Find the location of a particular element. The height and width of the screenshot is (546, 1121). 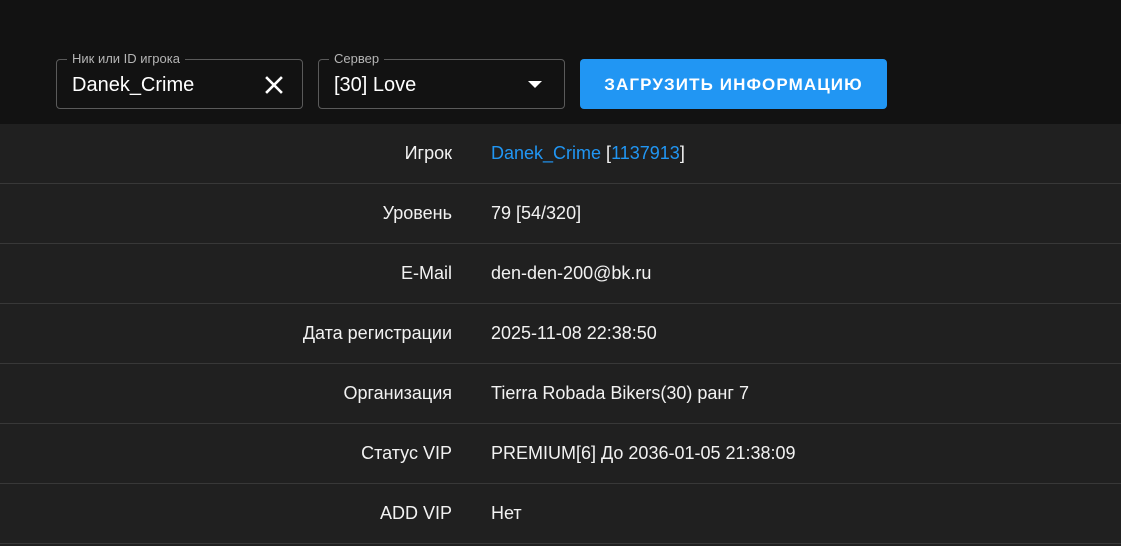

registration-date-label: Дата регистрации is located at coordinates (377, 333).